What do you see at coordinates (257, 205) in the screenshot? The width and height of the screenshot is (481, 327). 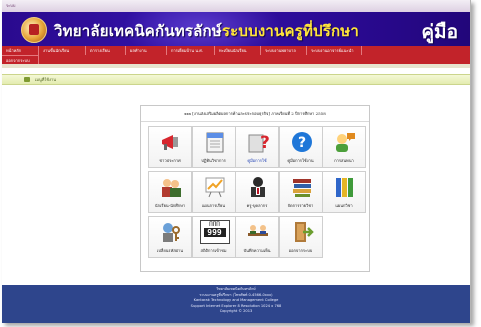 I see `tile-label: ครู-บุคลากร` at bounding box center [257, 205].